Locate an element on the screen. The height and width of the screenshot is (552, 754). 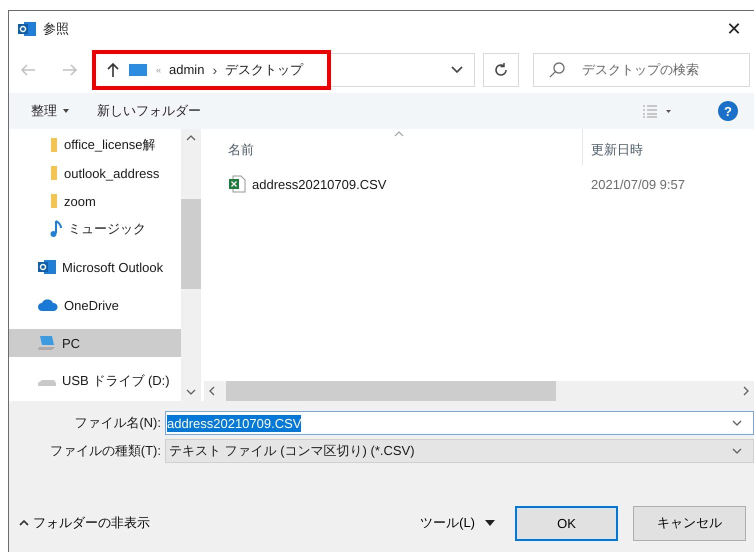
file-name-field: address20210709.CSV is located at coordinates (459, 423).